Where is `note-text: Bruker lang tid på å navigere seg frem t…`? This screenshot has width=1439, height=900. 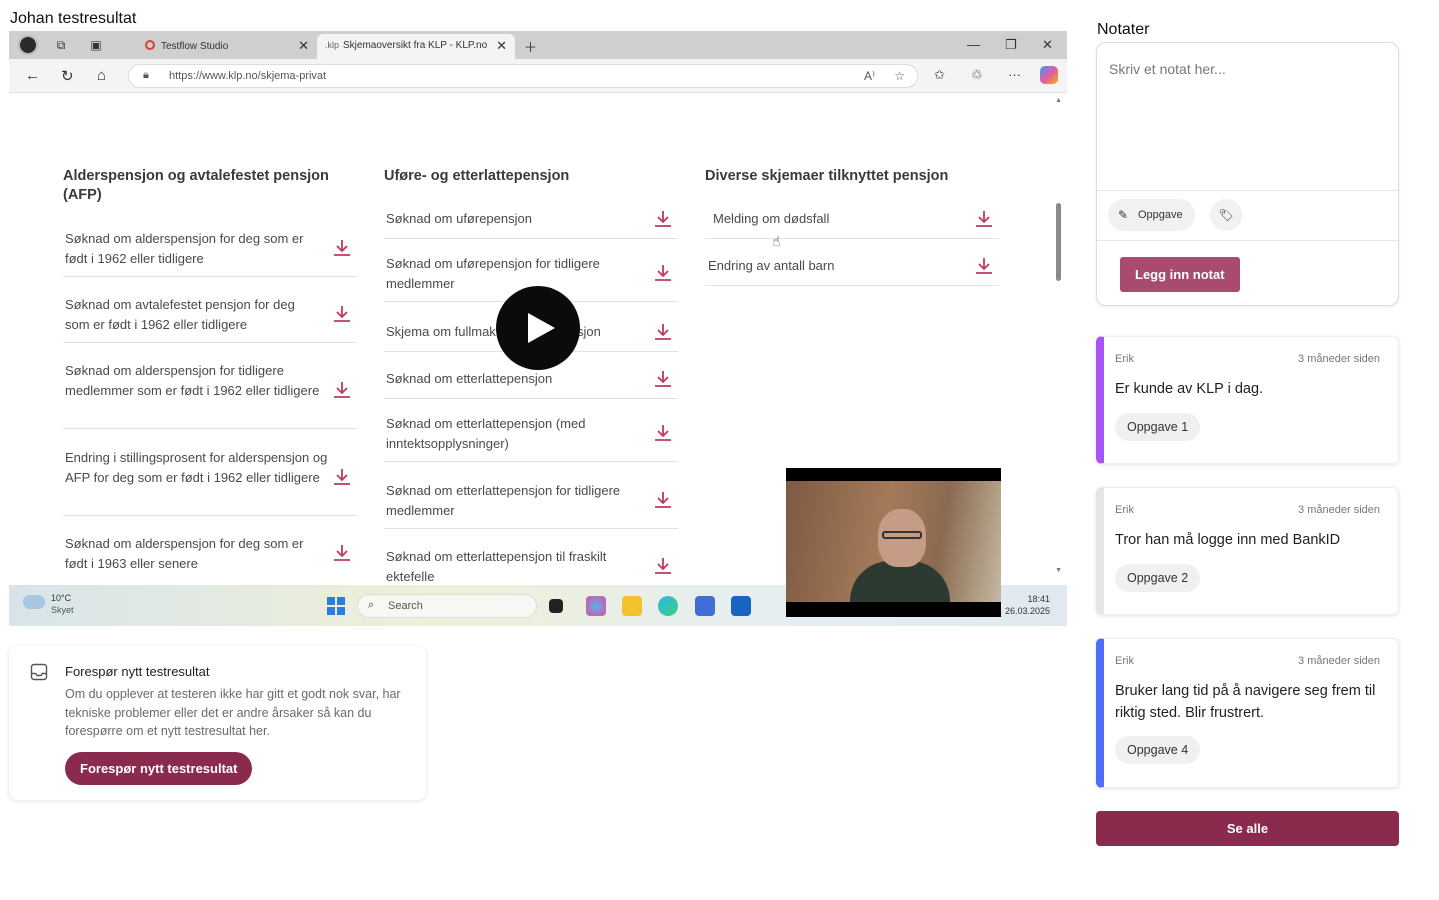 note-text: Bruker lang tid på å navigere seg frem t… is located at coordinates (1245, 702).